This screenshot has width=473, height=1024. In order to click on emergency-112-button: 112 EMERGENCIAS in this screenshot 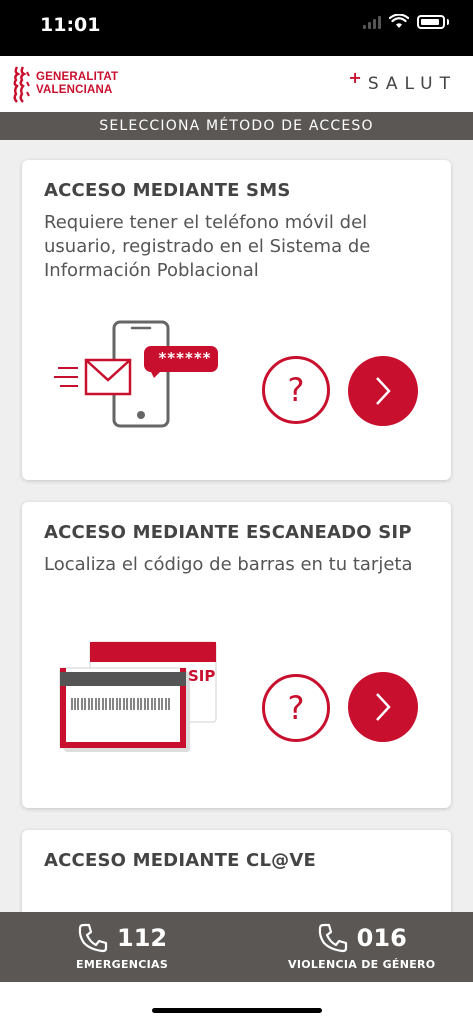, I will do `click(122, 946)`.